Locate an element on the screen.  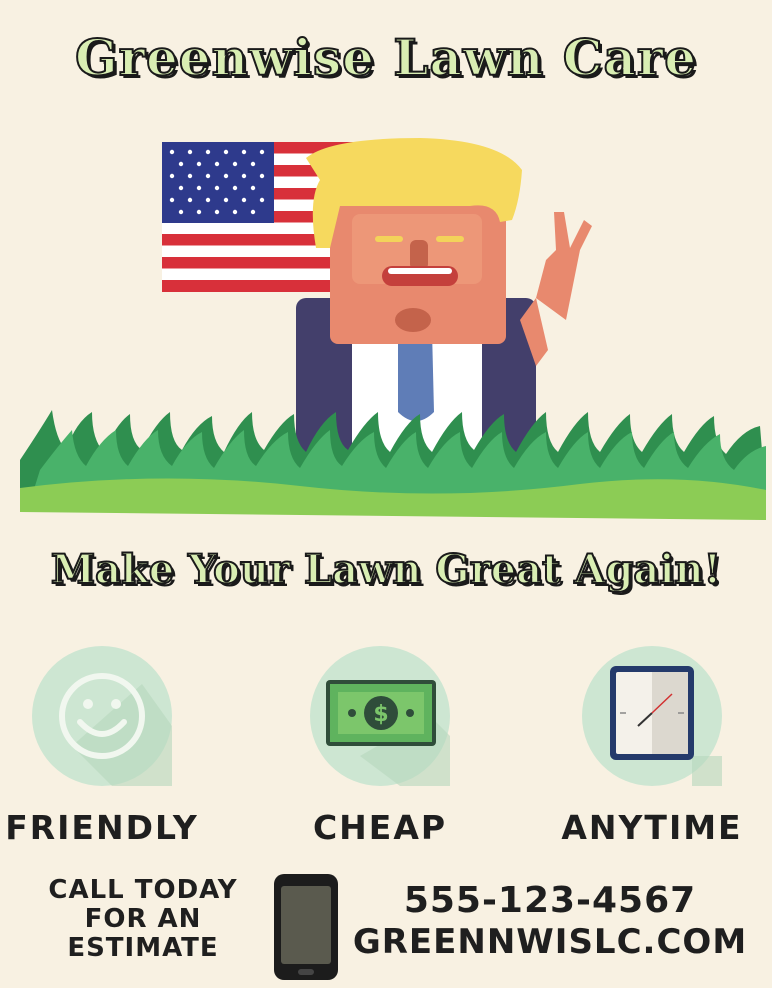
smiley-icon is located at coordinates (102, 716).